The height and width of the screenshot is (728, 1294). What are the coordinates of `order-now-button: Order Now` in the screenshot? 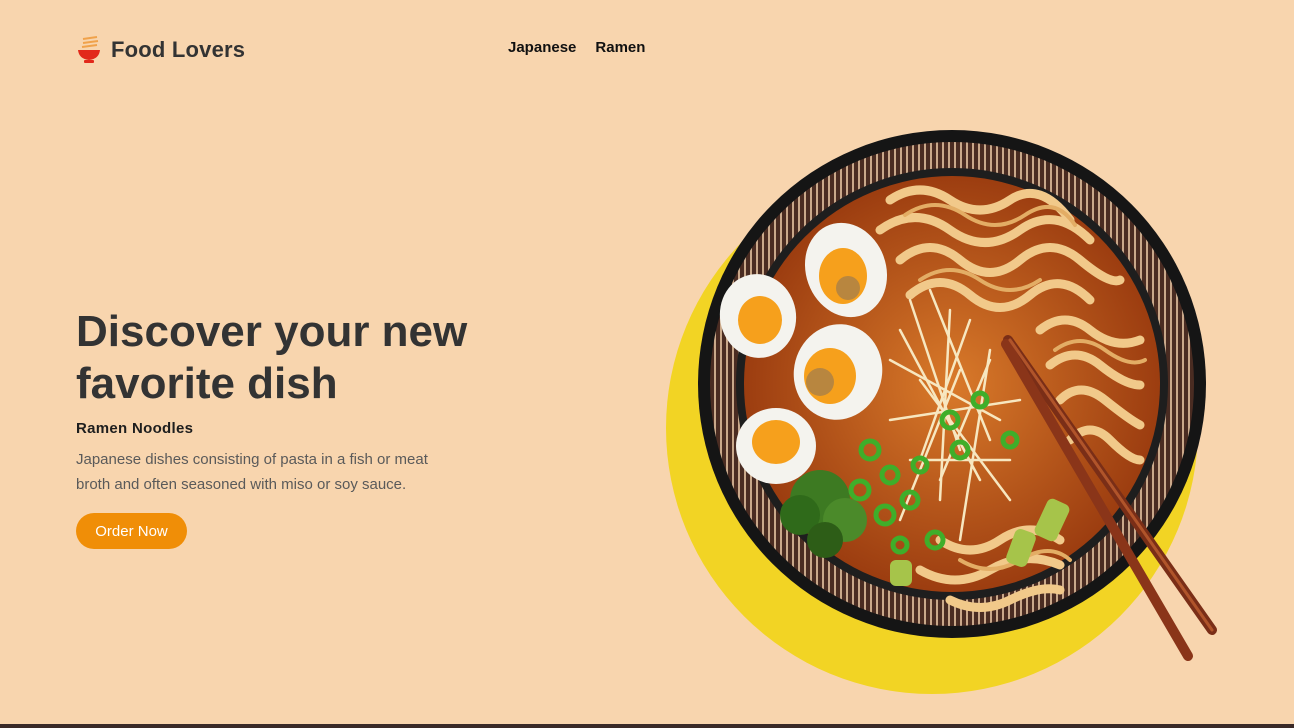 It's located at (131, 531).